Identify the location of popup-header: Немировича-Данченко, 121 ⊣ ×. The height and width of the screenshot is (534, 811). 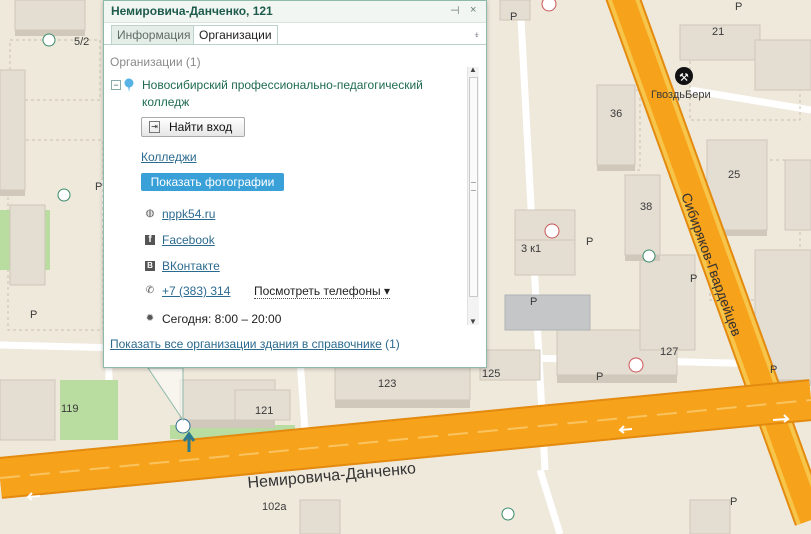
(295, 12).